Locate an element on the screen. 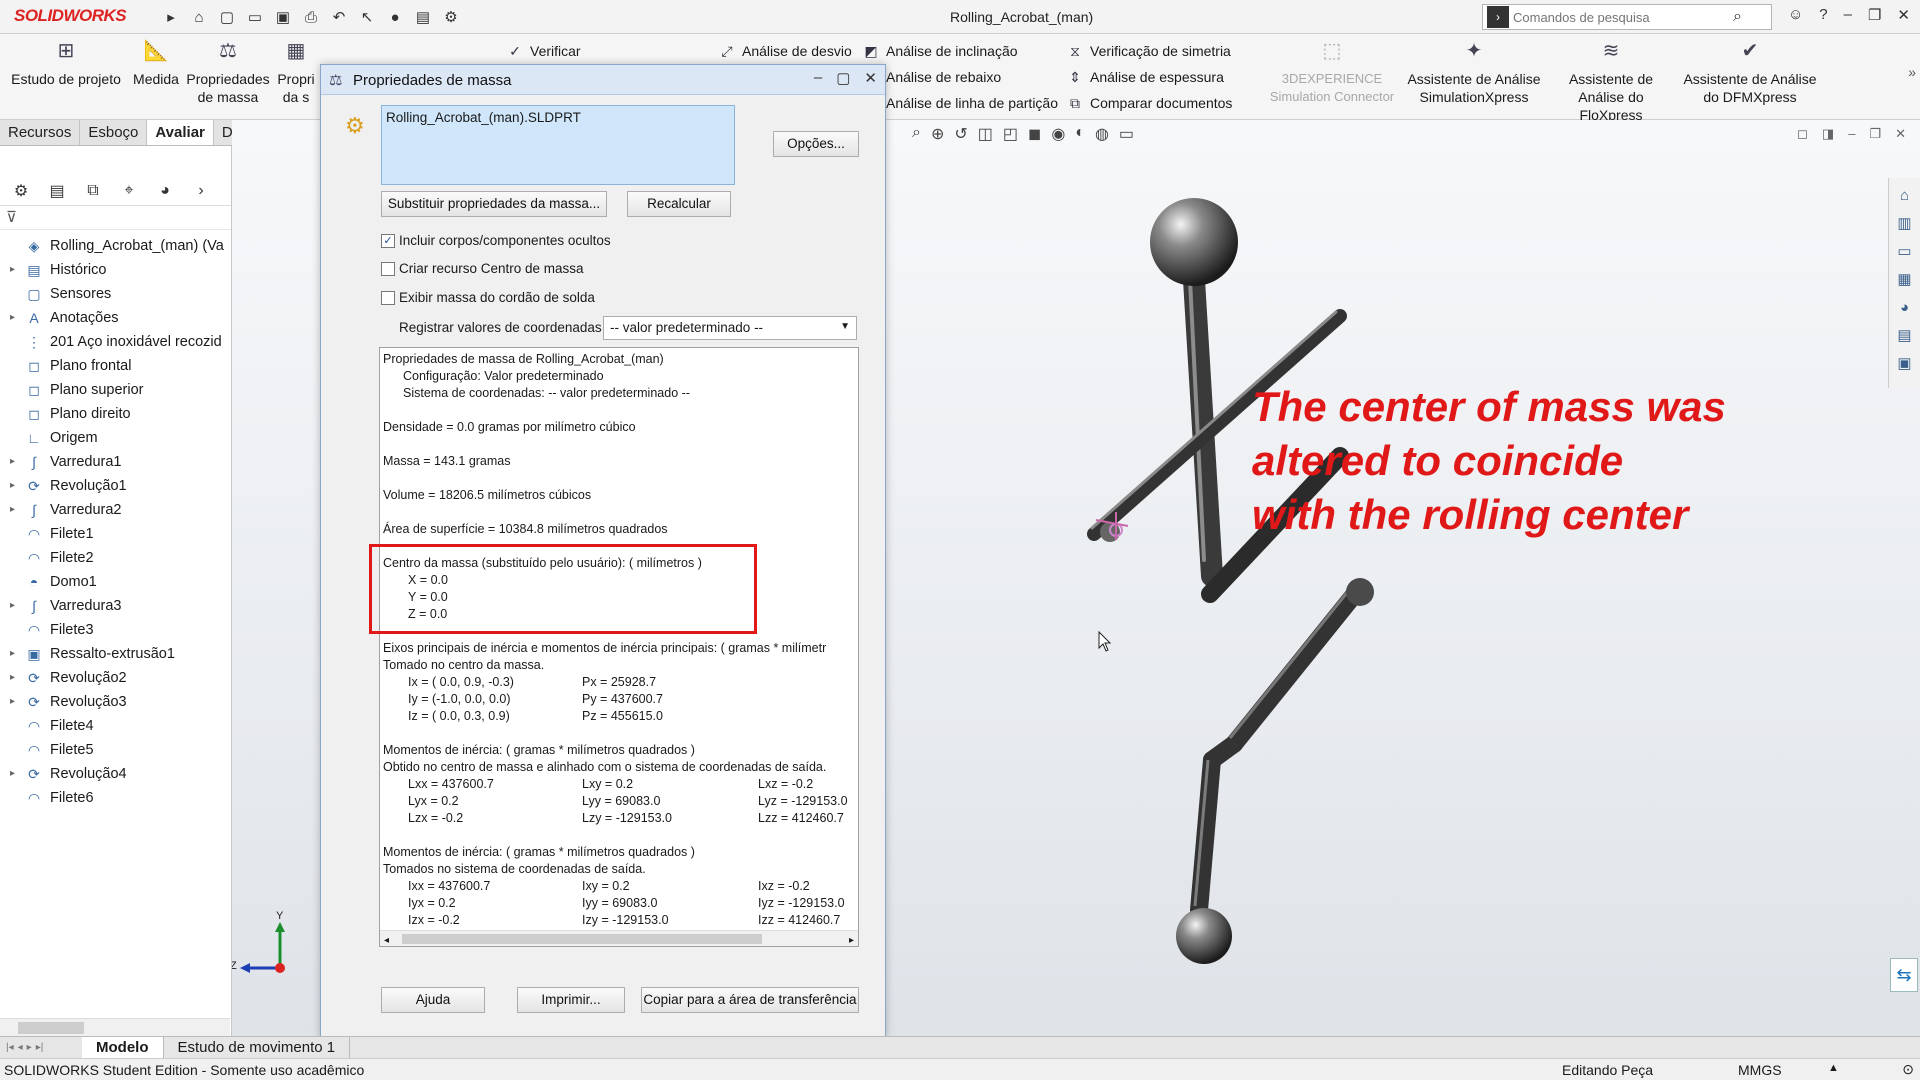  dialog-maximize-icon: ▢ is located at coordinates (843, 78).